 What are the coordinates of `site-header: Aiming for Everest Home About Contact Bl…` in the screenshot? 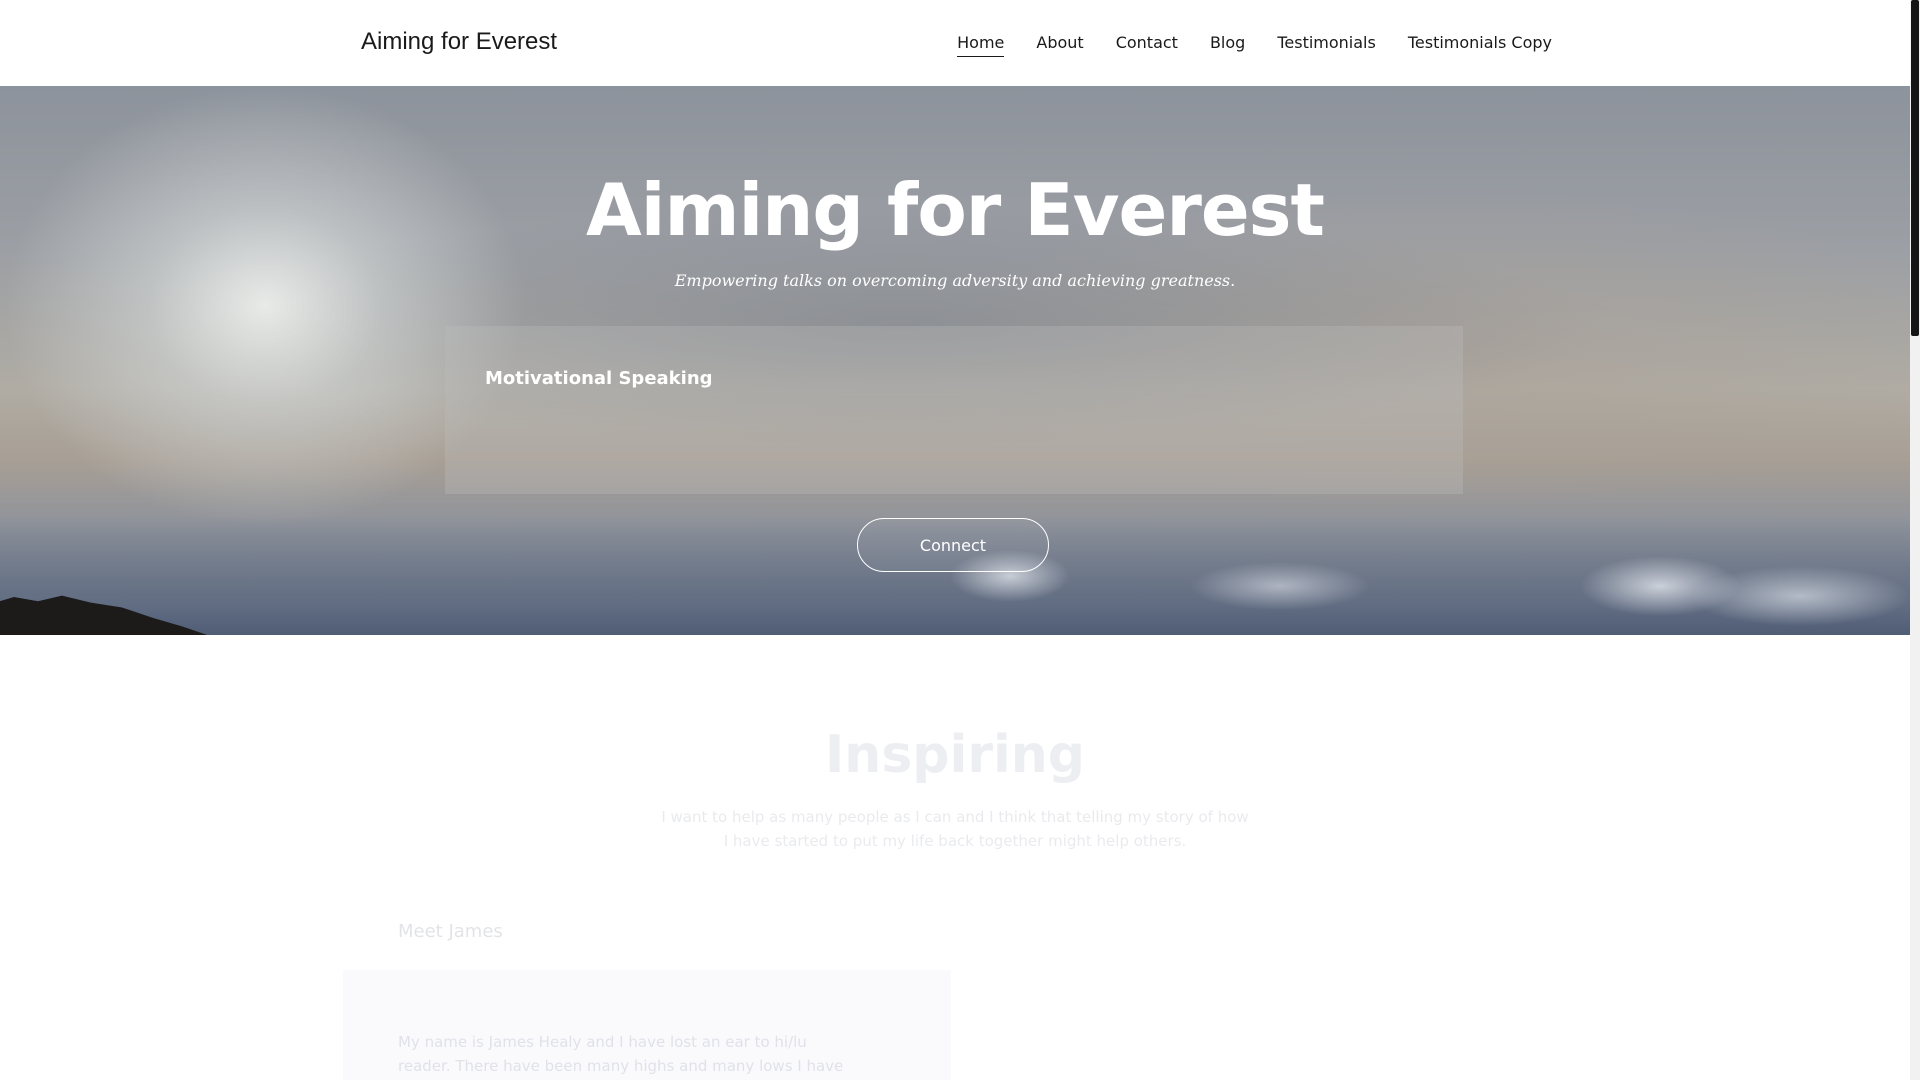 It's located at (955, 43).